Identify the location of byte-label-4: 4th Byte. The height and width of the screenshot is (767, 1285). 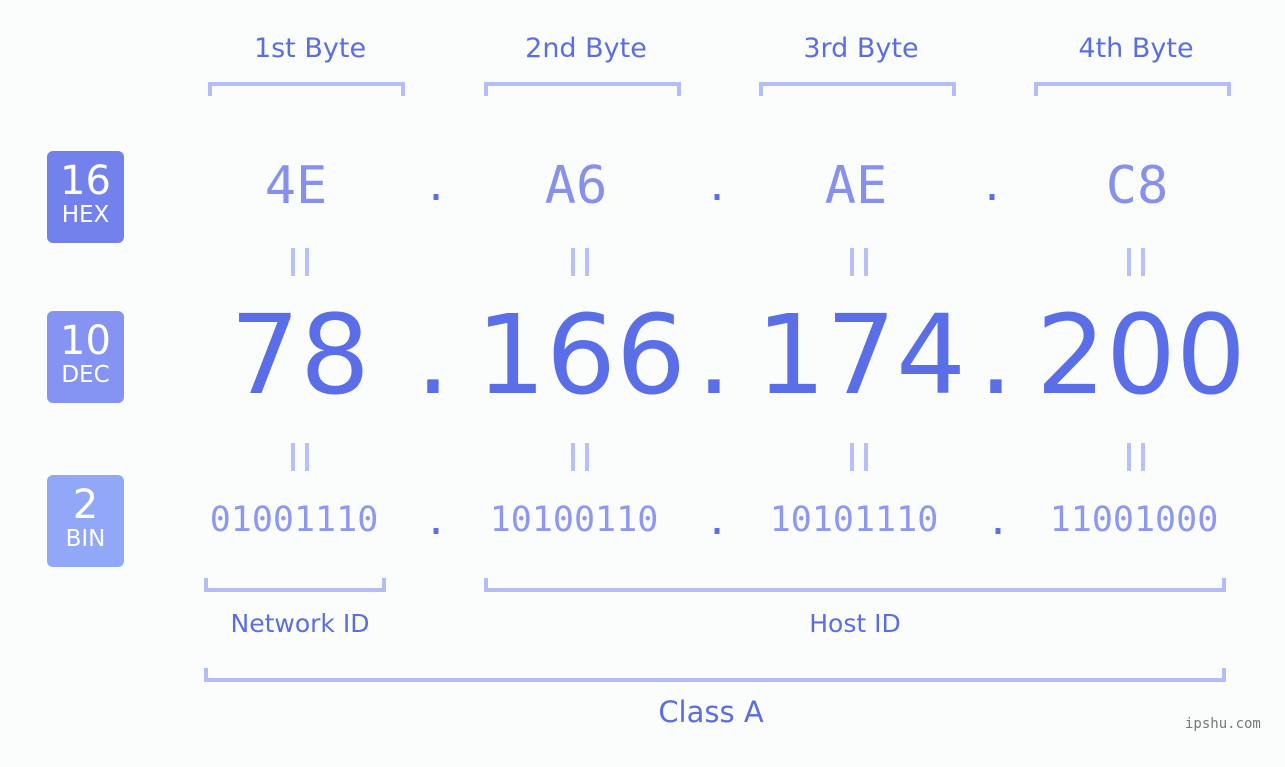
(1136, 48).